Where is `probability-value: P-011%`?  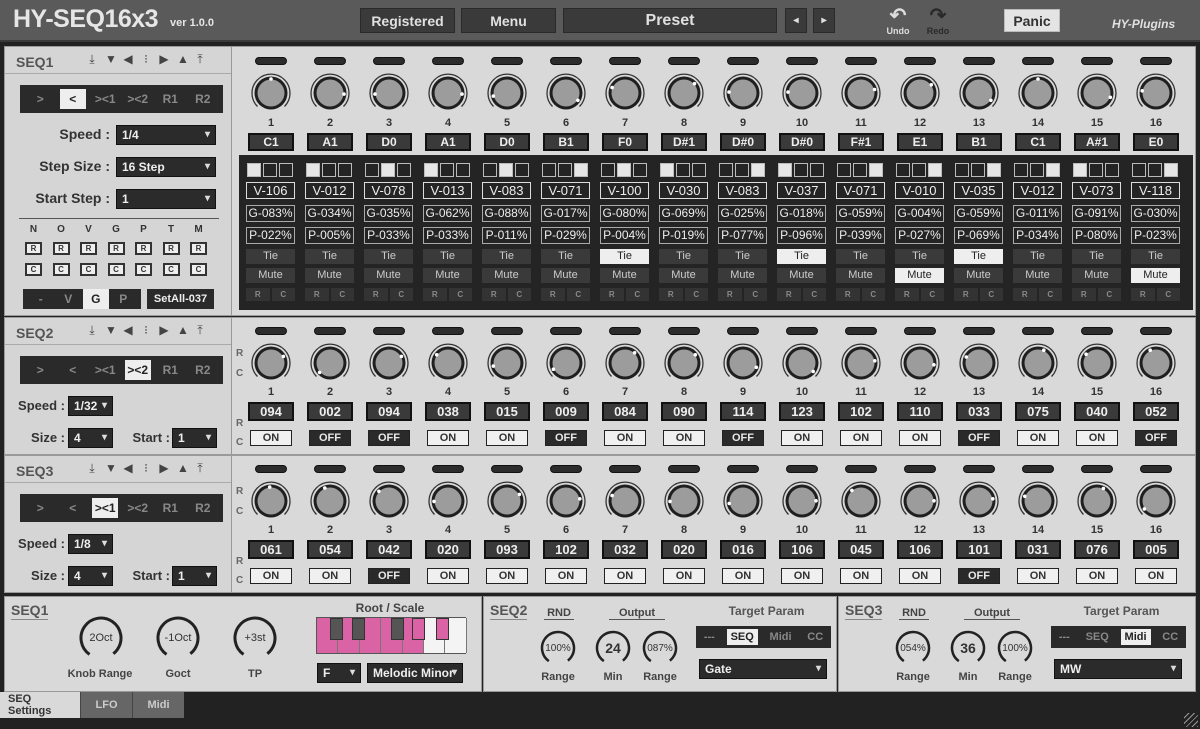 probability-value: P-011% is located at coordinates (506, 235).